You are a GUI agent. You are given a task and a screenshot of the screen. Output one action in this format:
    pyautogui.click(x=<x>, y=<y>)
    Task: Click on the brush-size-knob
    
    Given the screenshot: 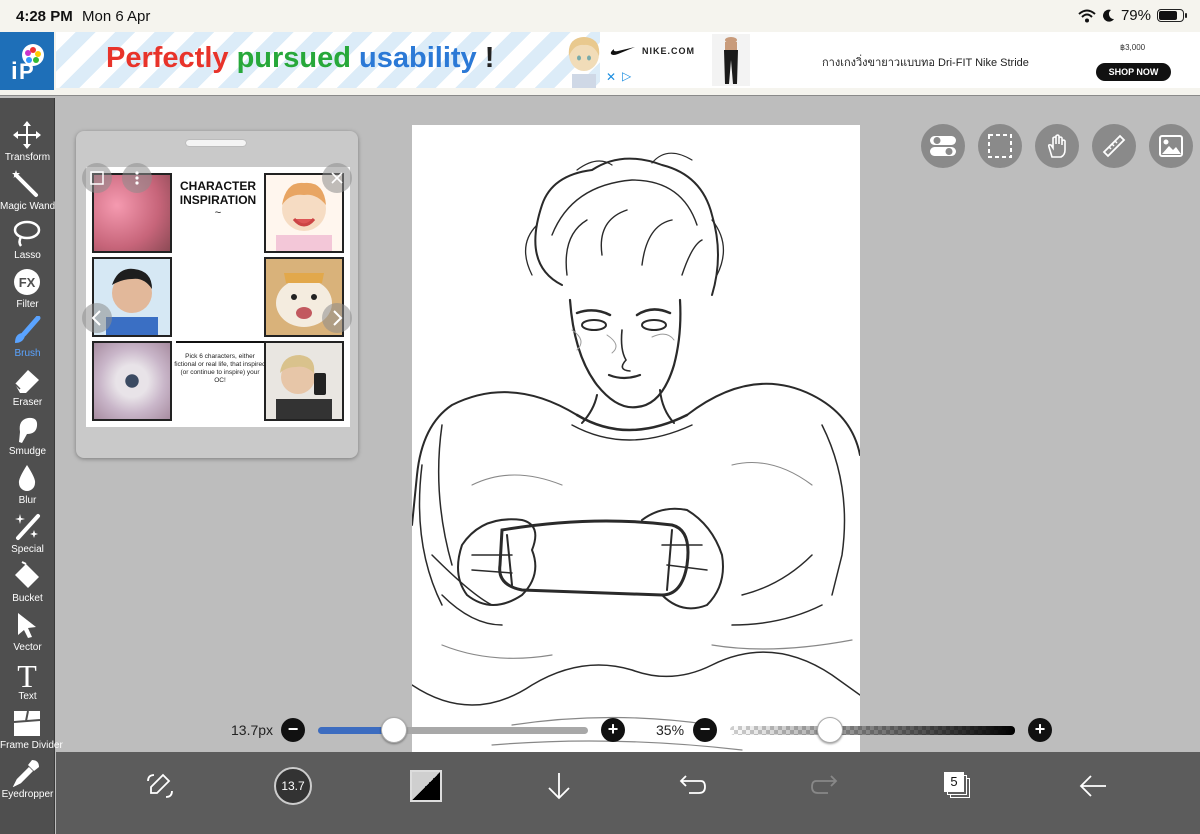 What is the action you would take?
    pyautogui.click(x=393, y=730)
    